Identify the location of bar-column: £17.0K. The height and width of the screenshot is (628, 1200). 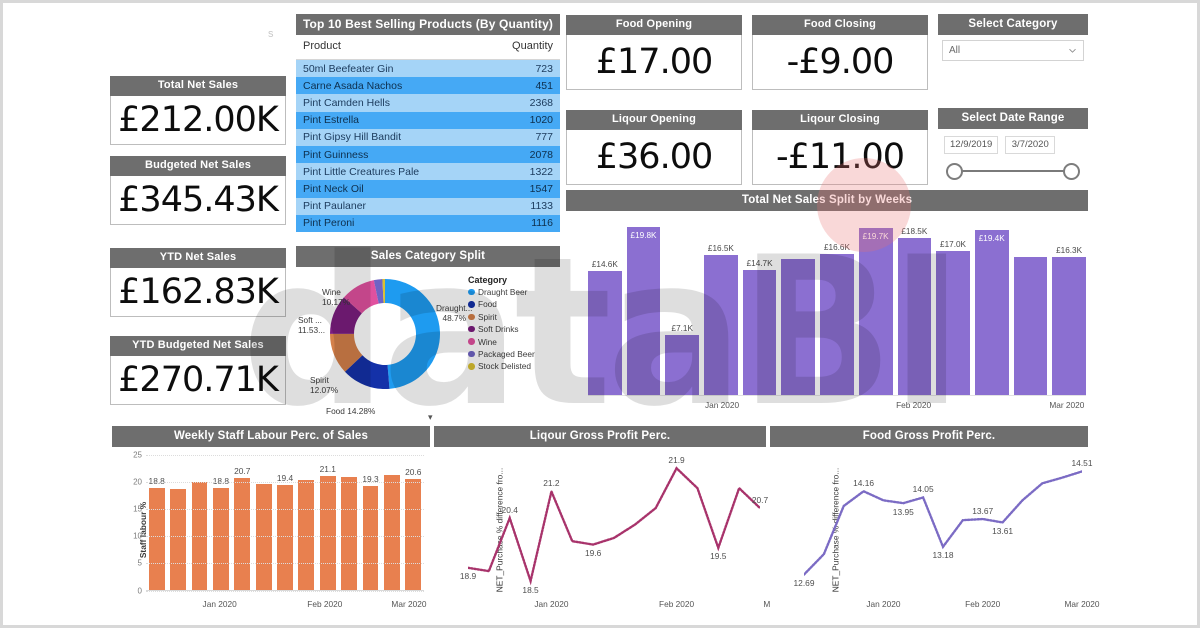
(953, 306).